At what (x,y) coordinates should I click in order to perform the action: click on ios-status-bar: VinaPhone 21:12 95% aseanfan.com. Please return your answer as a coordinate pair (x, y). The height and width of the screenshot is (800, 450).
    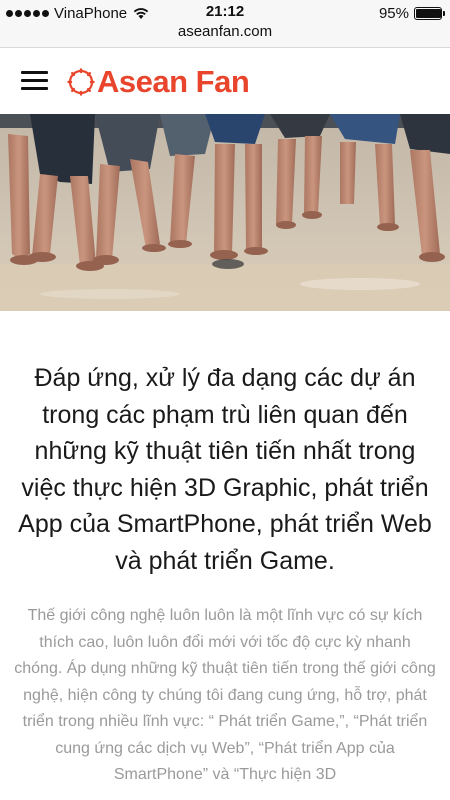
    Looking at the image, I should click on (225, 24).